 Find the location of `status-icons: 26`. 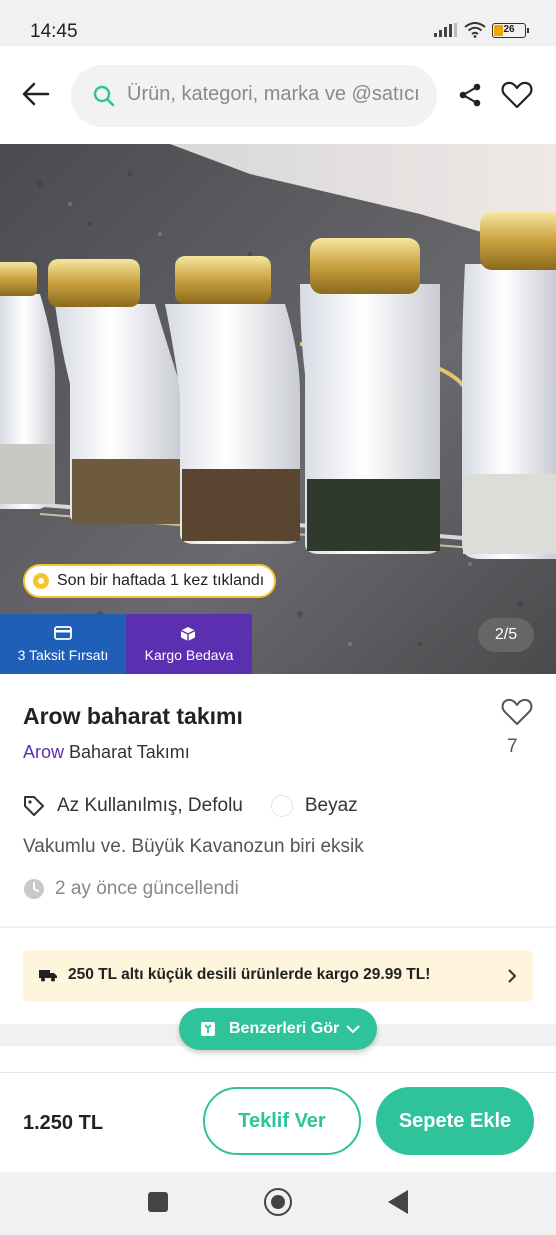

status-icons: 26 is located at coordinates (481, 30).